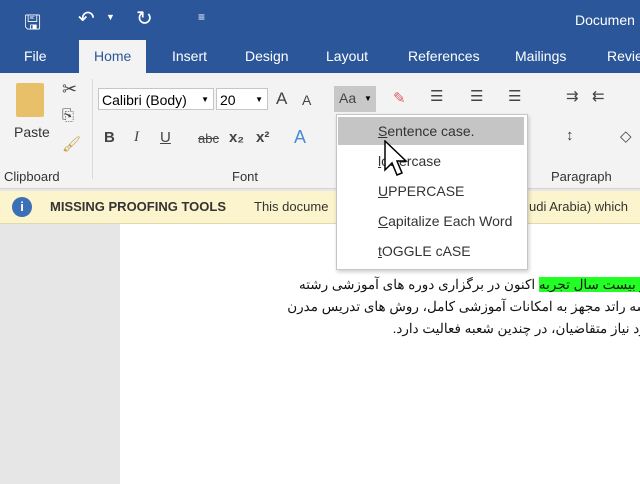 This screenshot has width=640, height=484. Describe the element at coordinates (236, 137) in the screenshot. I see `subscript-button: x₂` at that location.